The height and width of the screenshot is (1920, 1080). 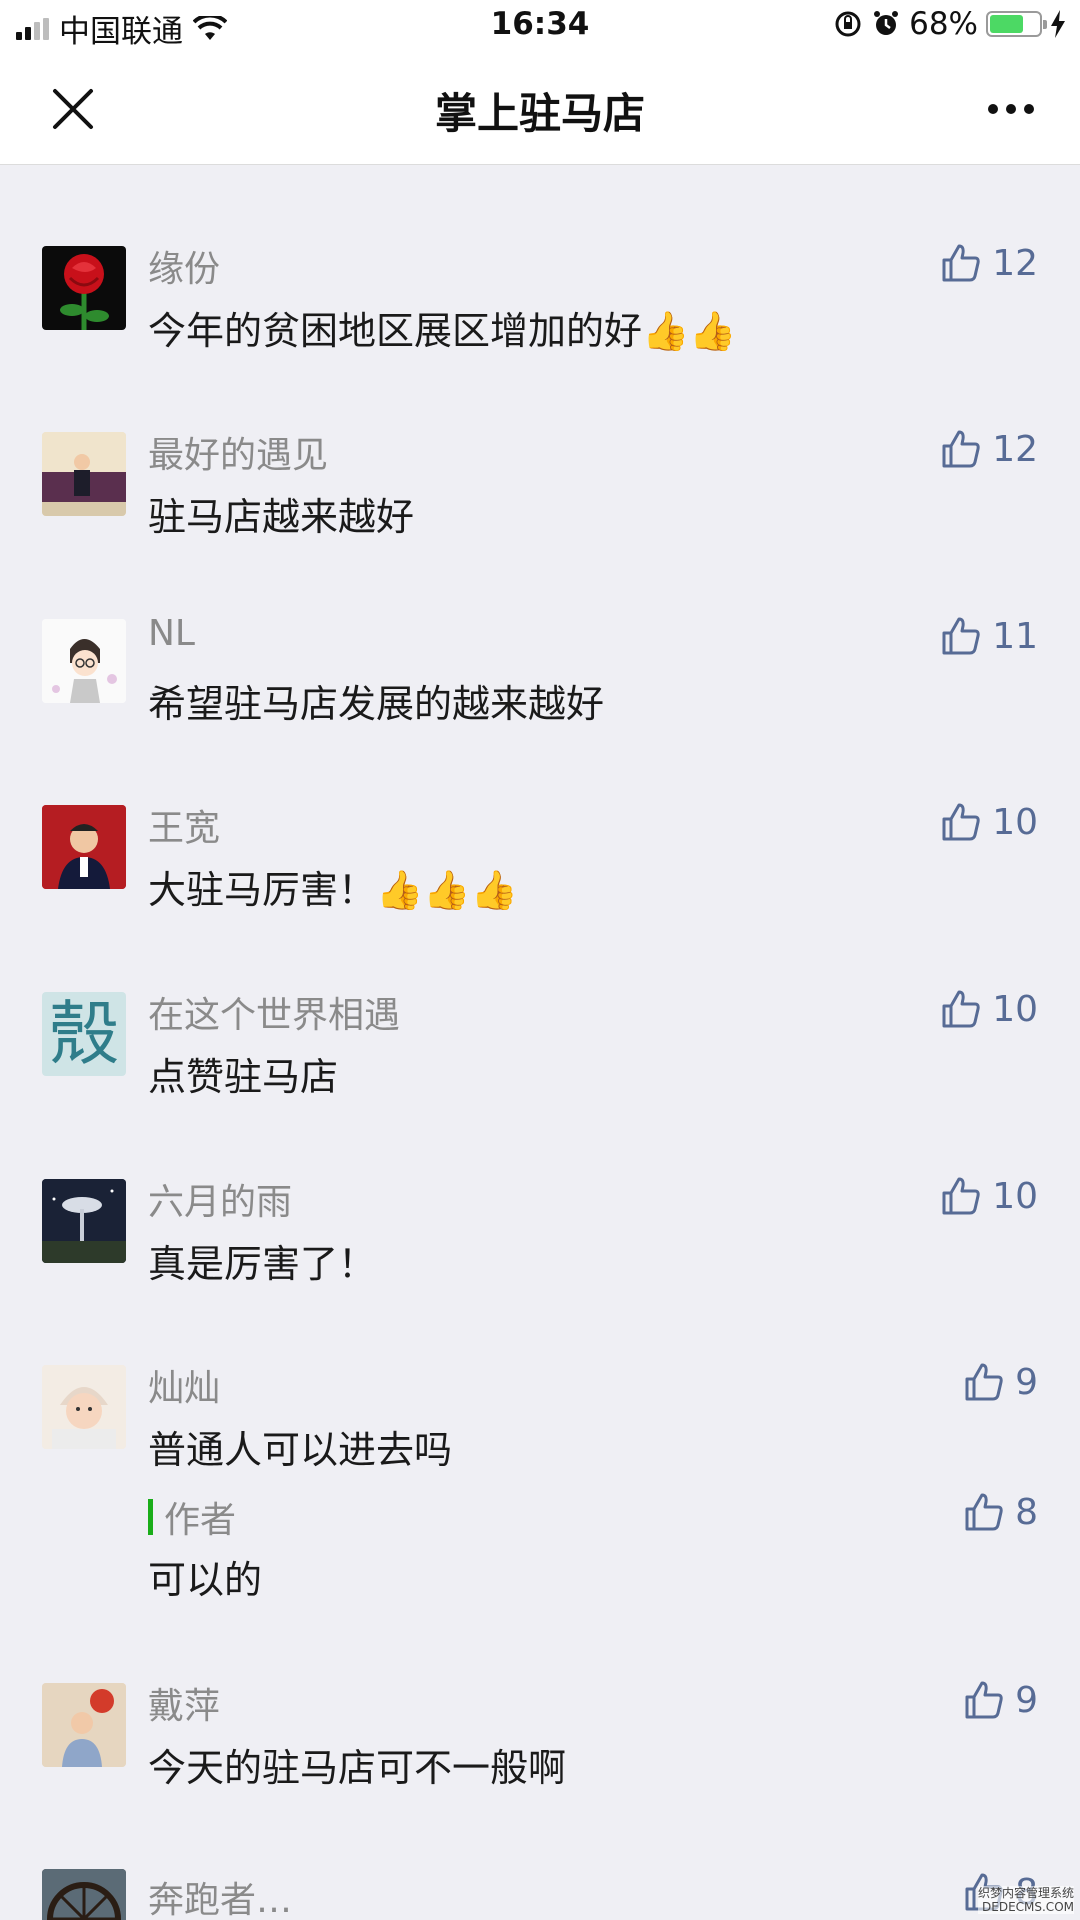 I want to click on orientation-lock-icon, so click(x=848, y=24).